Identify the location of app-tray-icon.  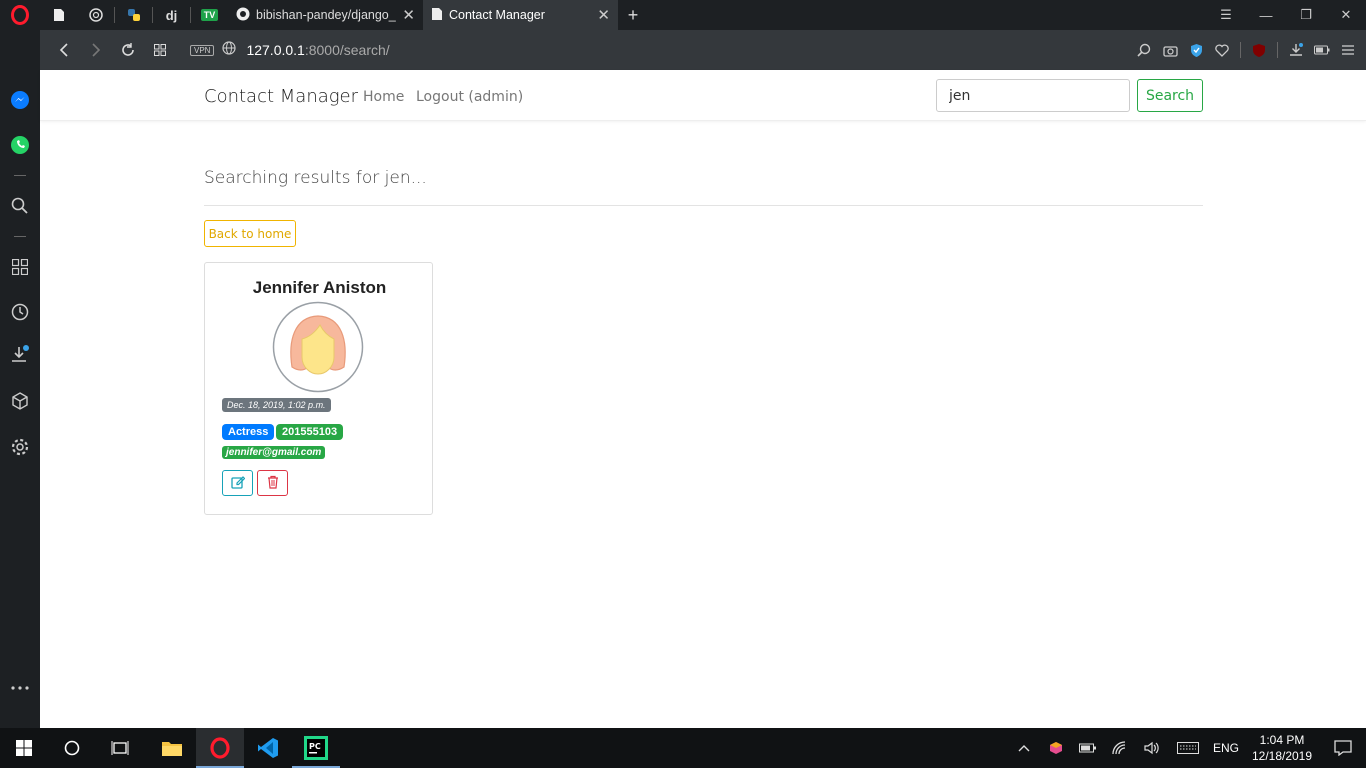
(1056, 748).